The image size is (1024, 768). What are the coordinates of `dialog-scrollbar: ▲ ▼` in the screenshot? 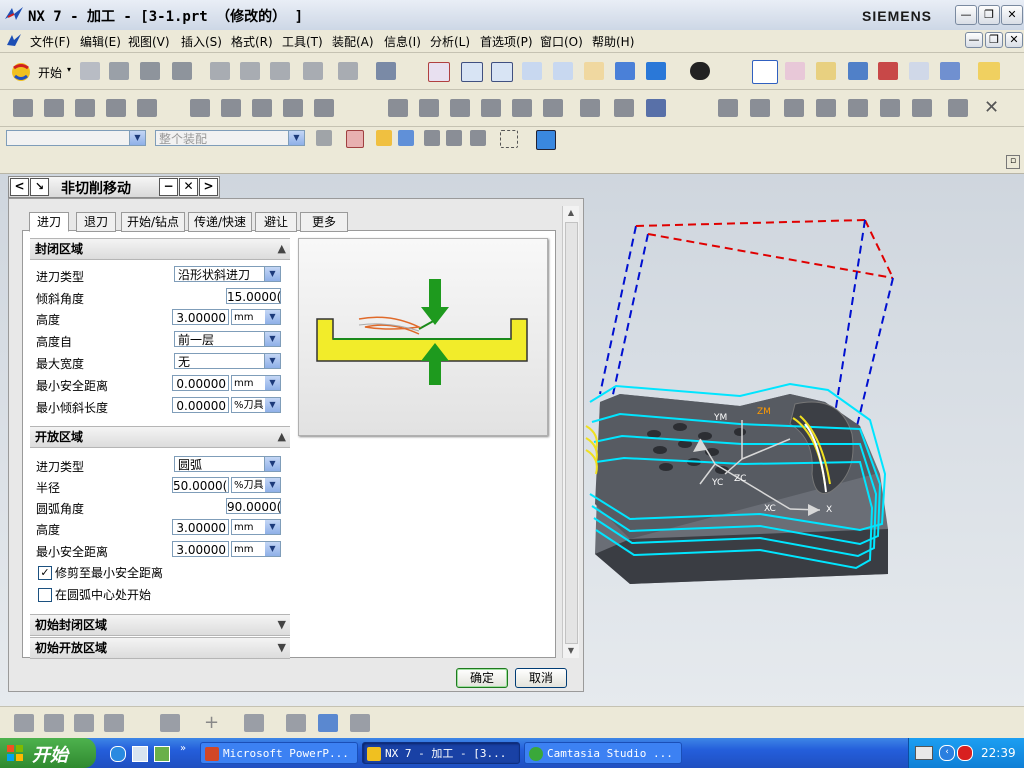 It's located at (570, 432).